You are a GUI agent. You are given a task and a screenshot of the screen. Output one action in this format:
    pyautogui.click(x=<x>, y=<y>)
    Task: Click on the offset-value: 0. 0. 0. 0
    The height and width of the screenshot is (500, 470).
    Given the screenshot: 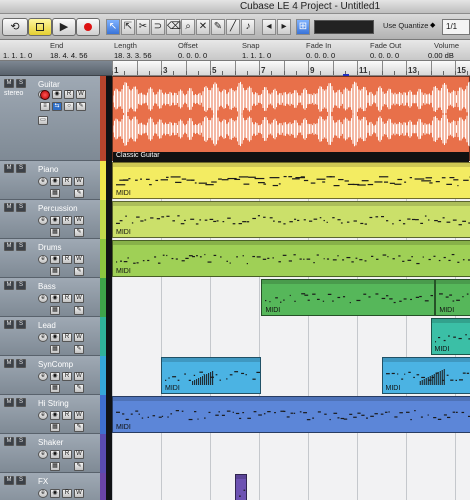 What is the action you would take?
    pyautogui.click(x=192, y=55)
    